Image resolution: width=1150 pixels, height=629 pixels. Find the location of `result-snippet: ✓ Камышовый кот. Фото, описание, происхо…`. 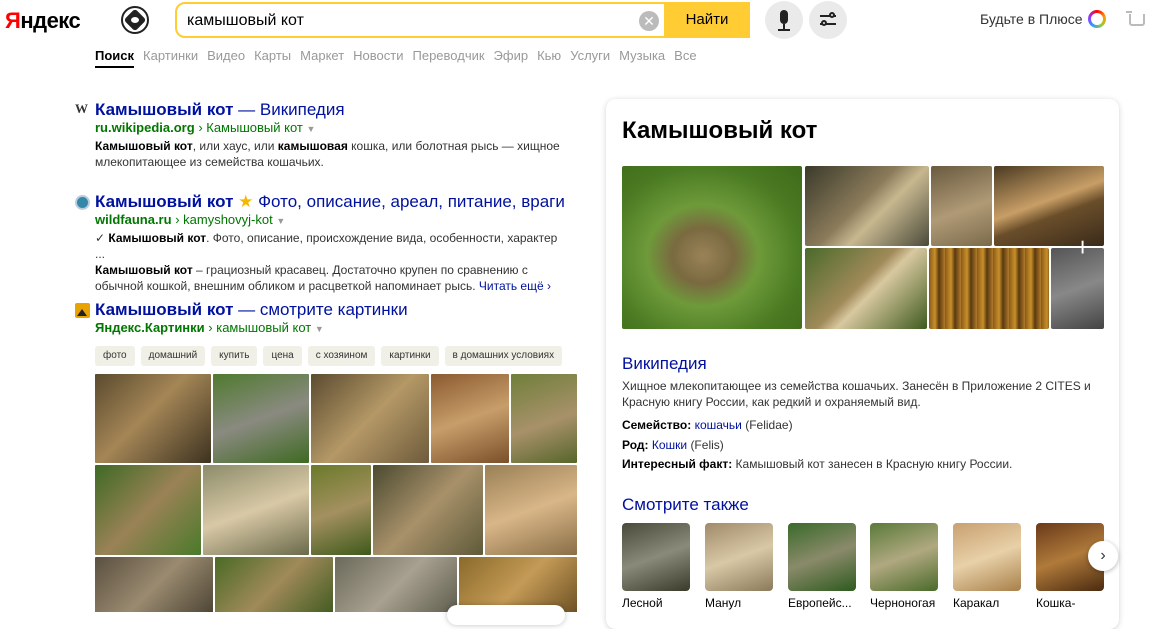

result-snippet: ✓ Камышовый кот. Фото, описание, происхо… is located at coordinates (326, 262).